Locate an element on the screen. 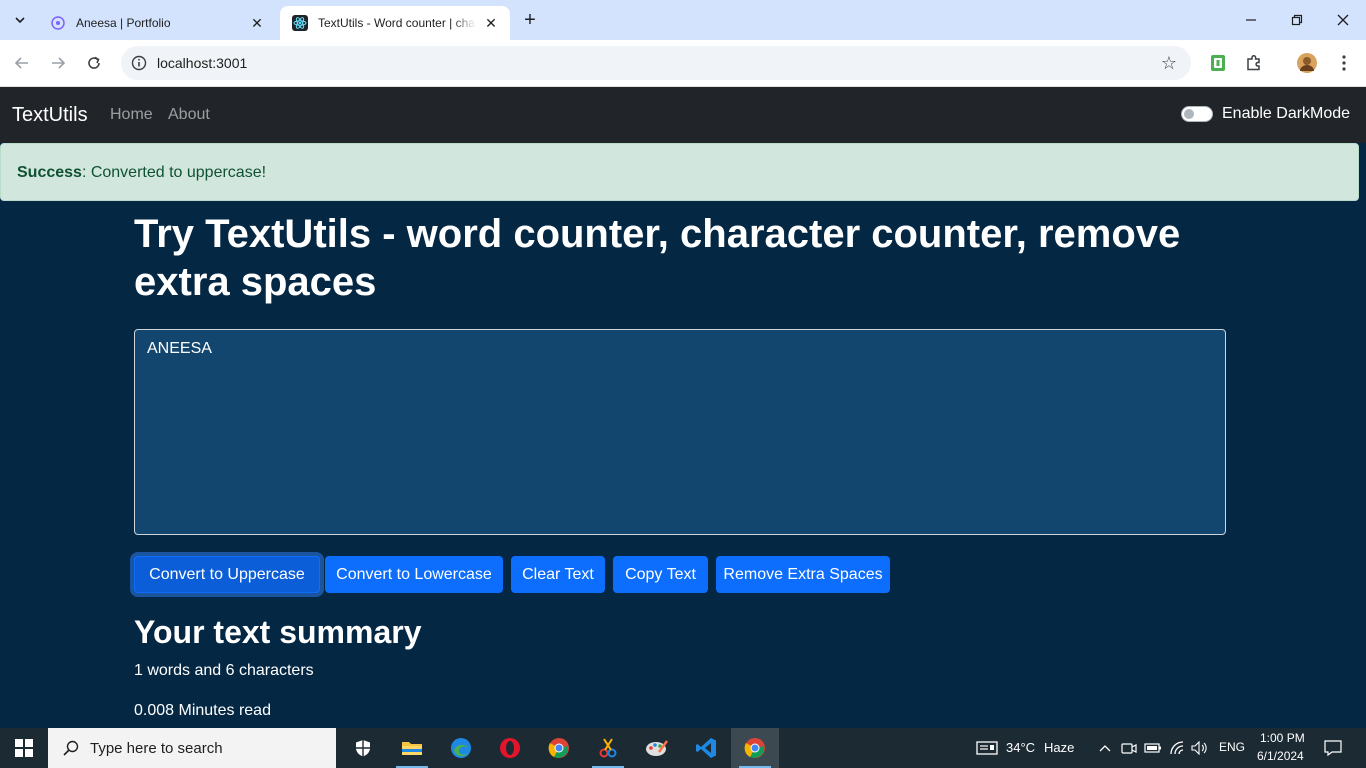 Image resolution: width=1366 pixels, height=768 pixels. close-window-button is located at coordinates (1343, 20).